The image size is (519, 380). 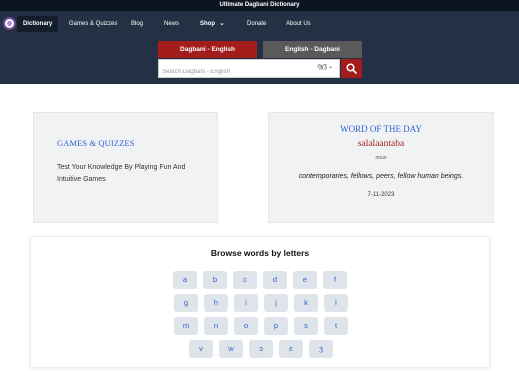 I want to click on letter-button-i: i, so click(x=246, y=303).